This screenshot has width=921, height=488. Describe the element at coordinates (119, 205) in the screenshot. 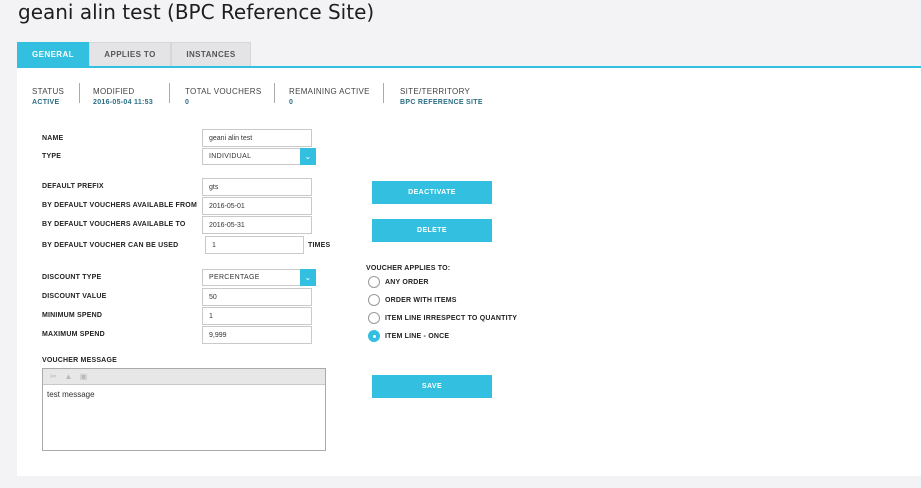

I see `available-from-label: BY DEFAULT VOUCHERS AVAILABLE FROM` at that location.